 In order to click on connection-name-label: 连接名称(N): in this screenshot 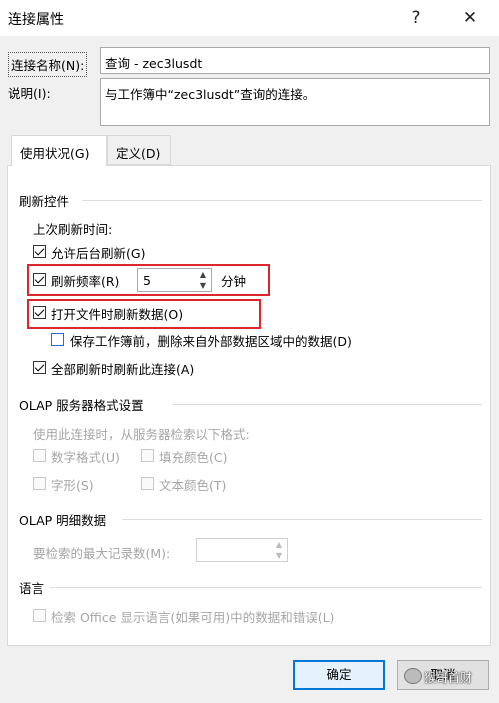, I will do `click(48, 64)`.